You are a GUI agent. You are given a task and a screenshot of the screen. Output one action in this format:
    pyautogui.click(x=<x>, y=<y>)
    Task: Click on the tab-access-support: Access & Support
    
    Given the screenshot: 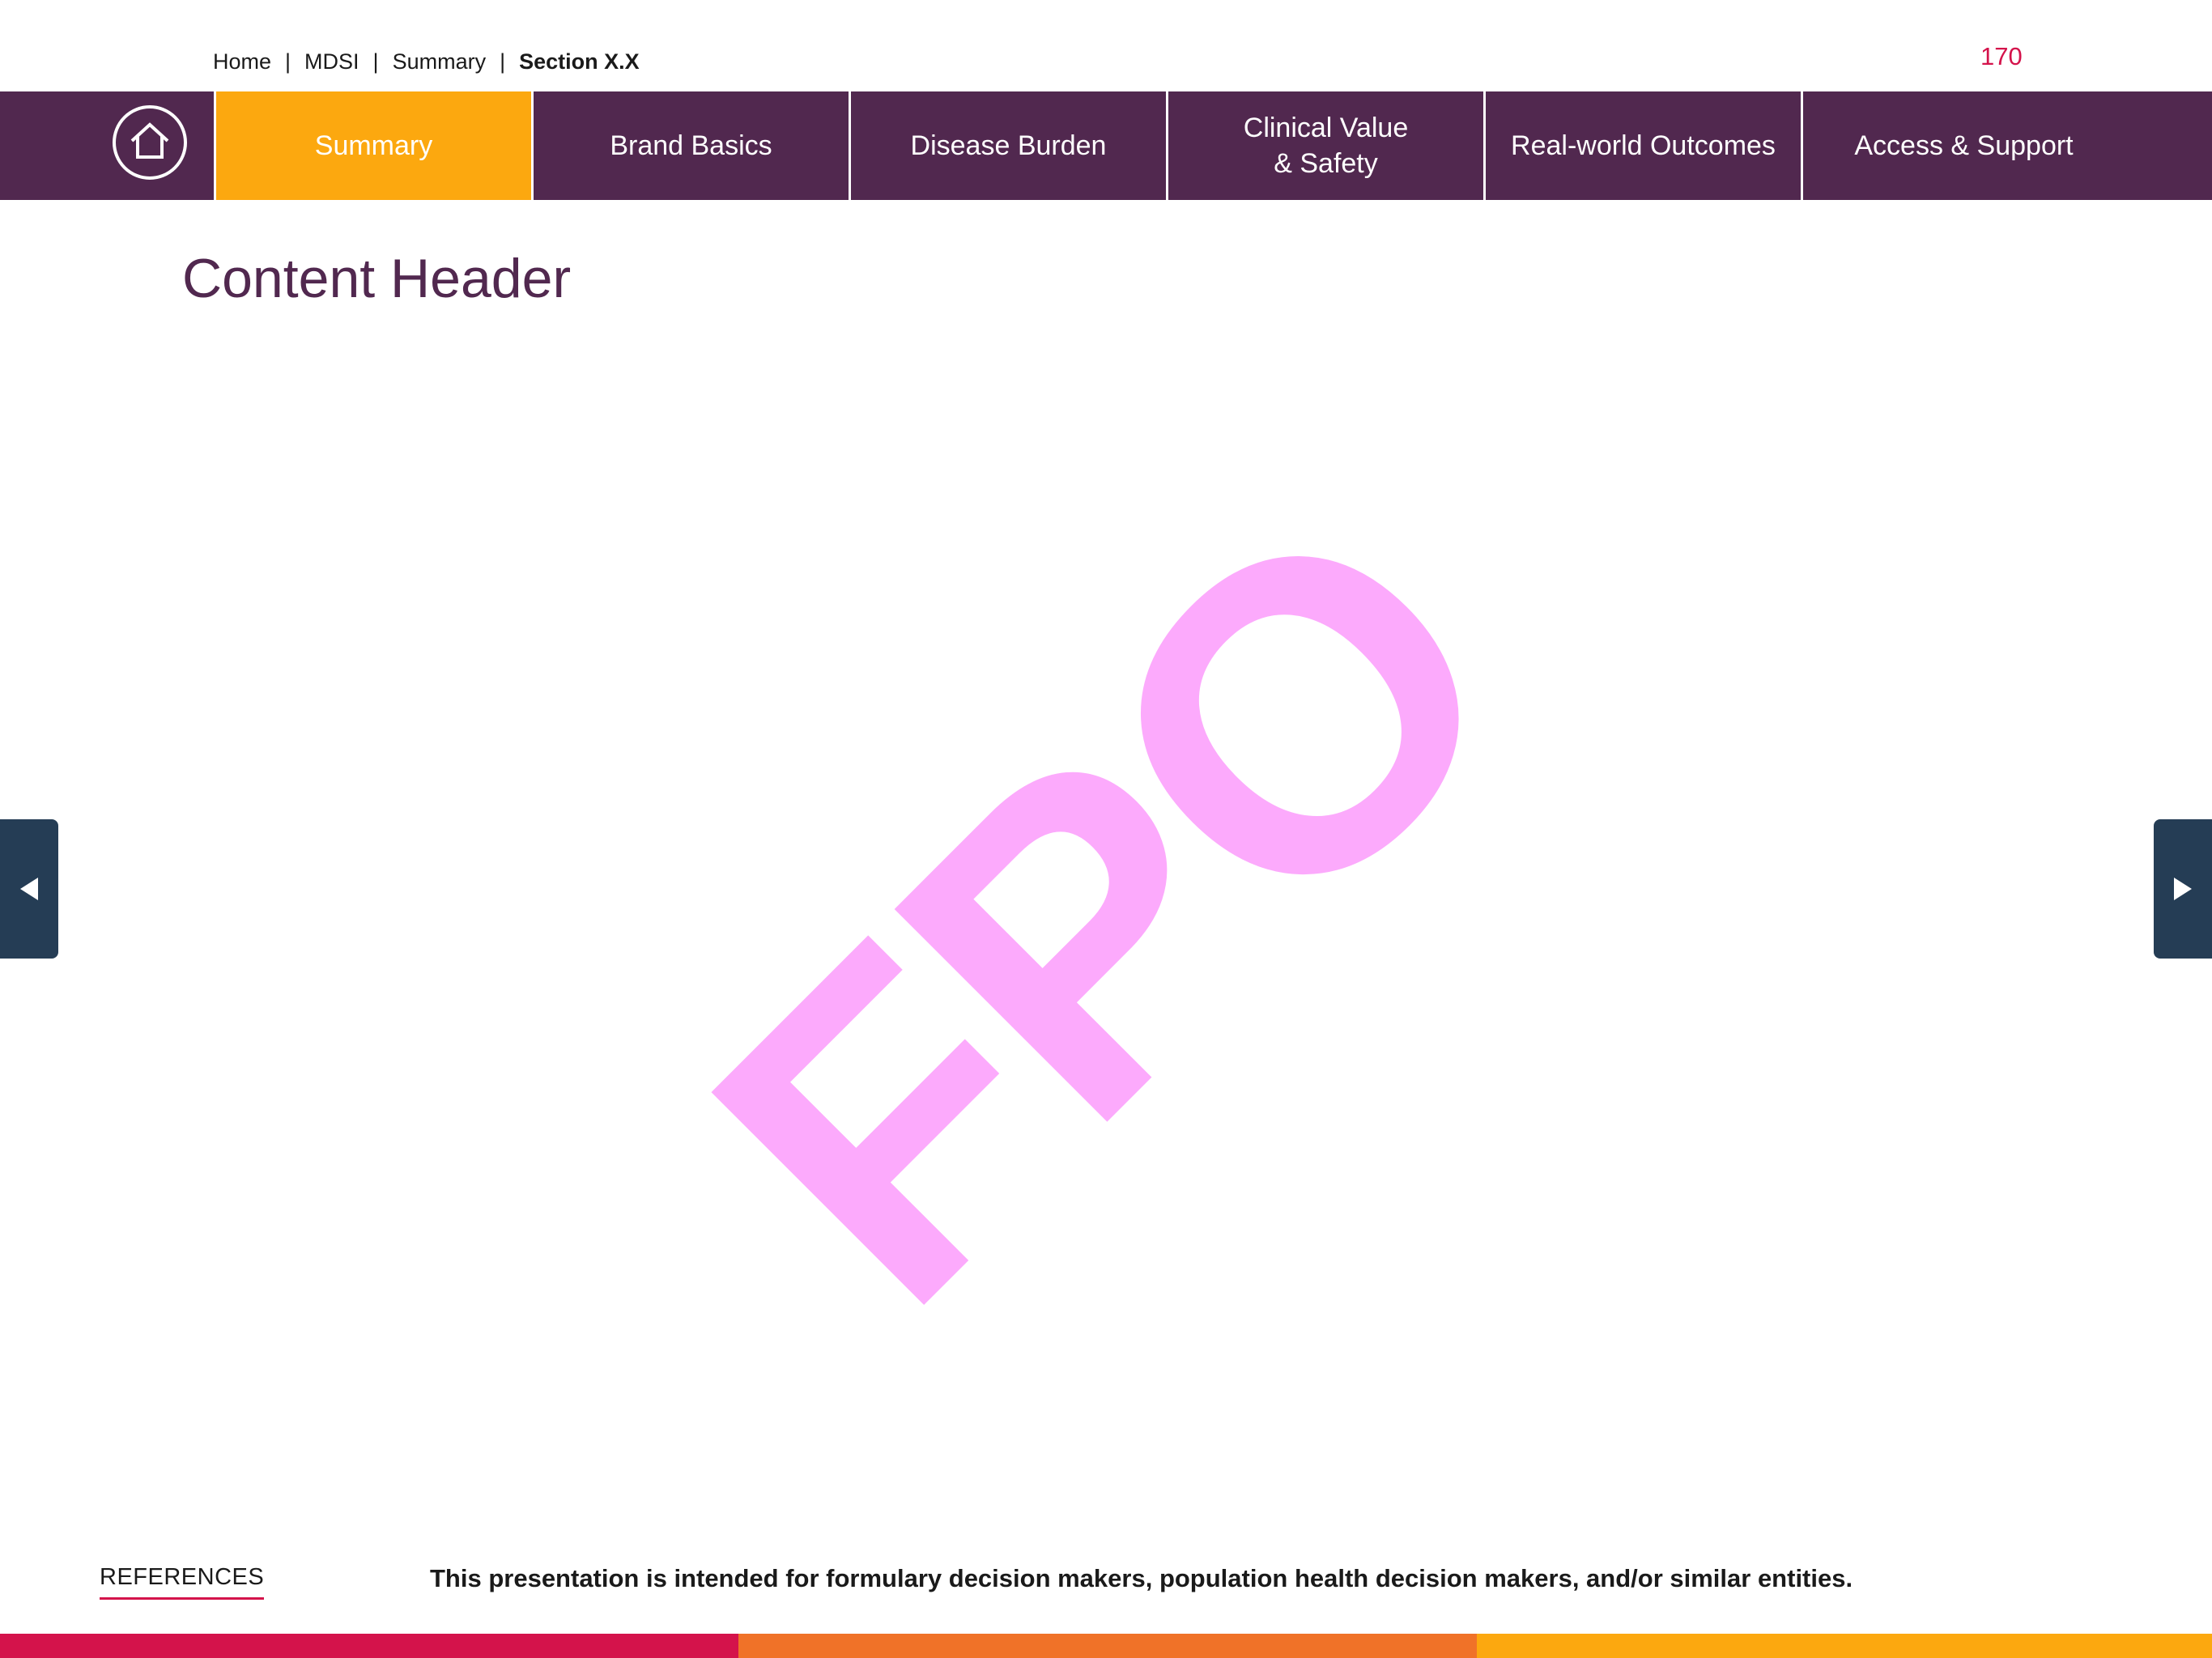 What is the action you would take?
    pyautogui.click(x=1963, y=145)
    